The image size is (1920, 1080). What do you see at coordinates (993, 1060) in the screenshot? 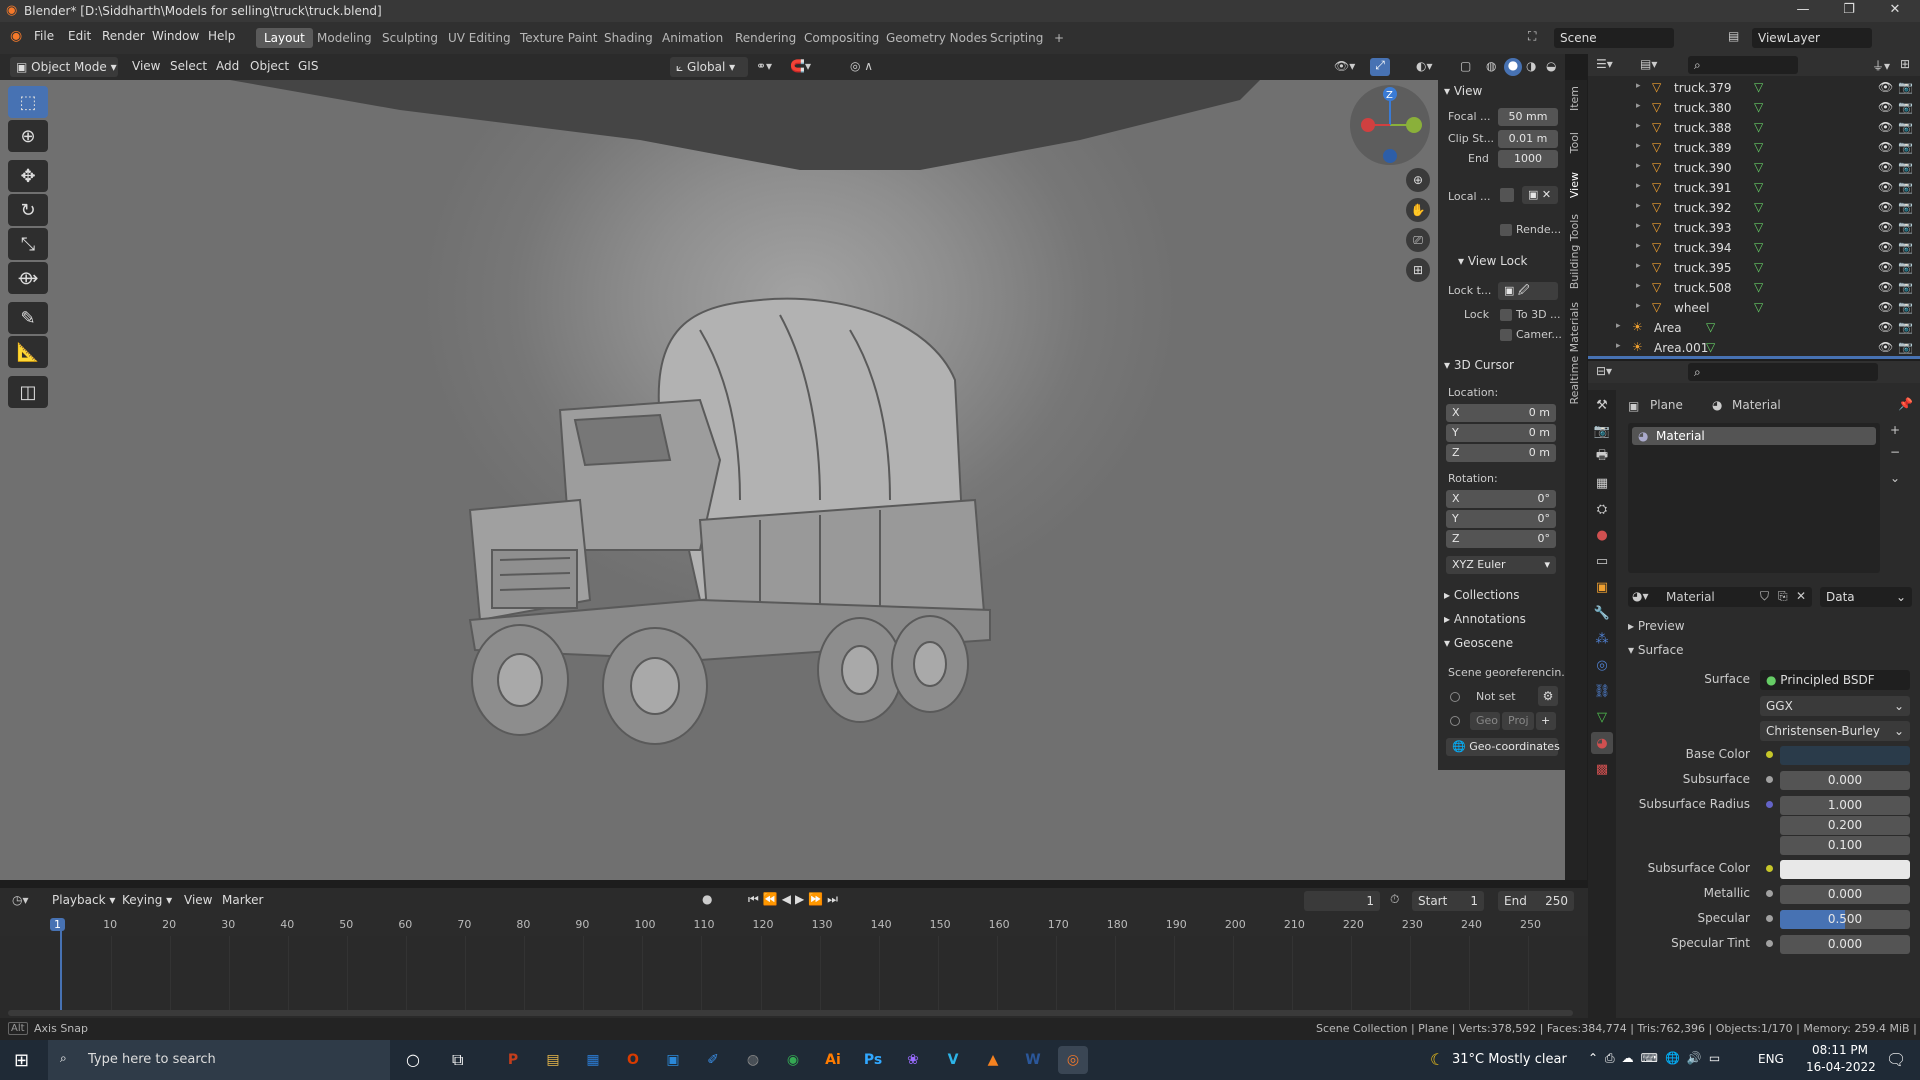
I see `taskbar-app-icon: ▲` at bounding box center [993, 1060].